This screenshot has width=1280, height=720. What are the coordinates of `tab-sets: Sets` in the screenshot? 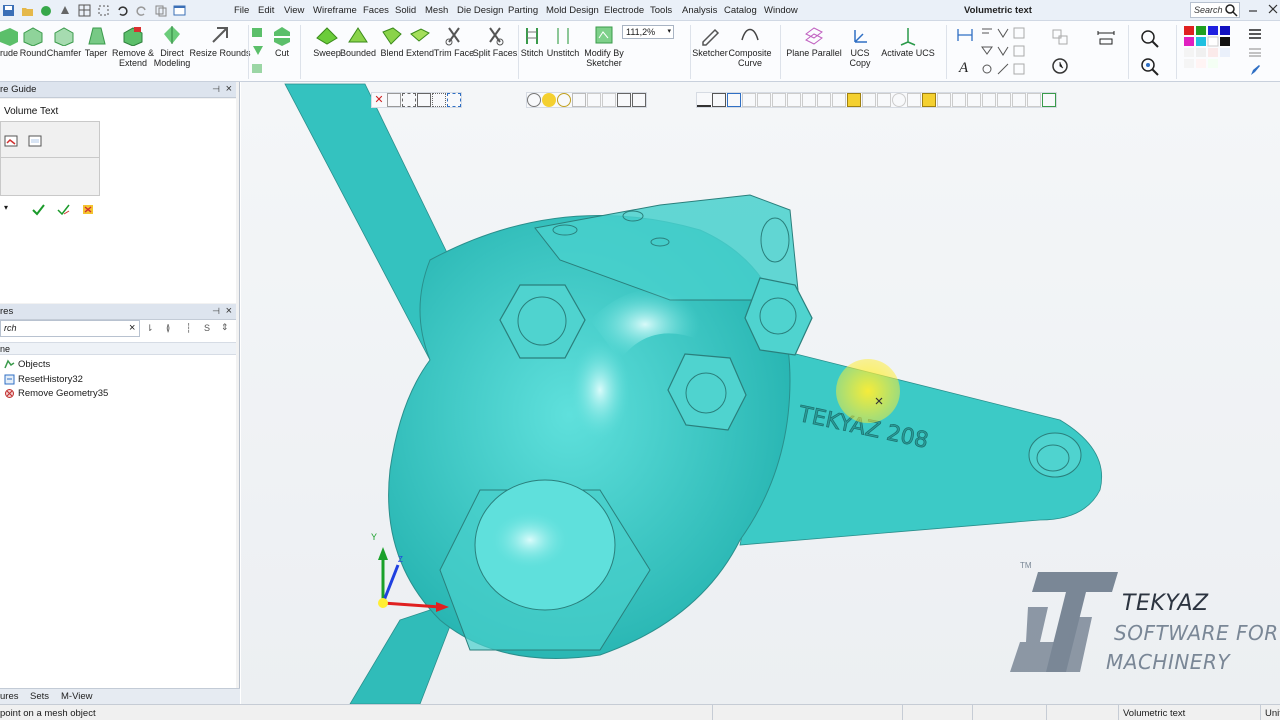 It's located at (39, 696).